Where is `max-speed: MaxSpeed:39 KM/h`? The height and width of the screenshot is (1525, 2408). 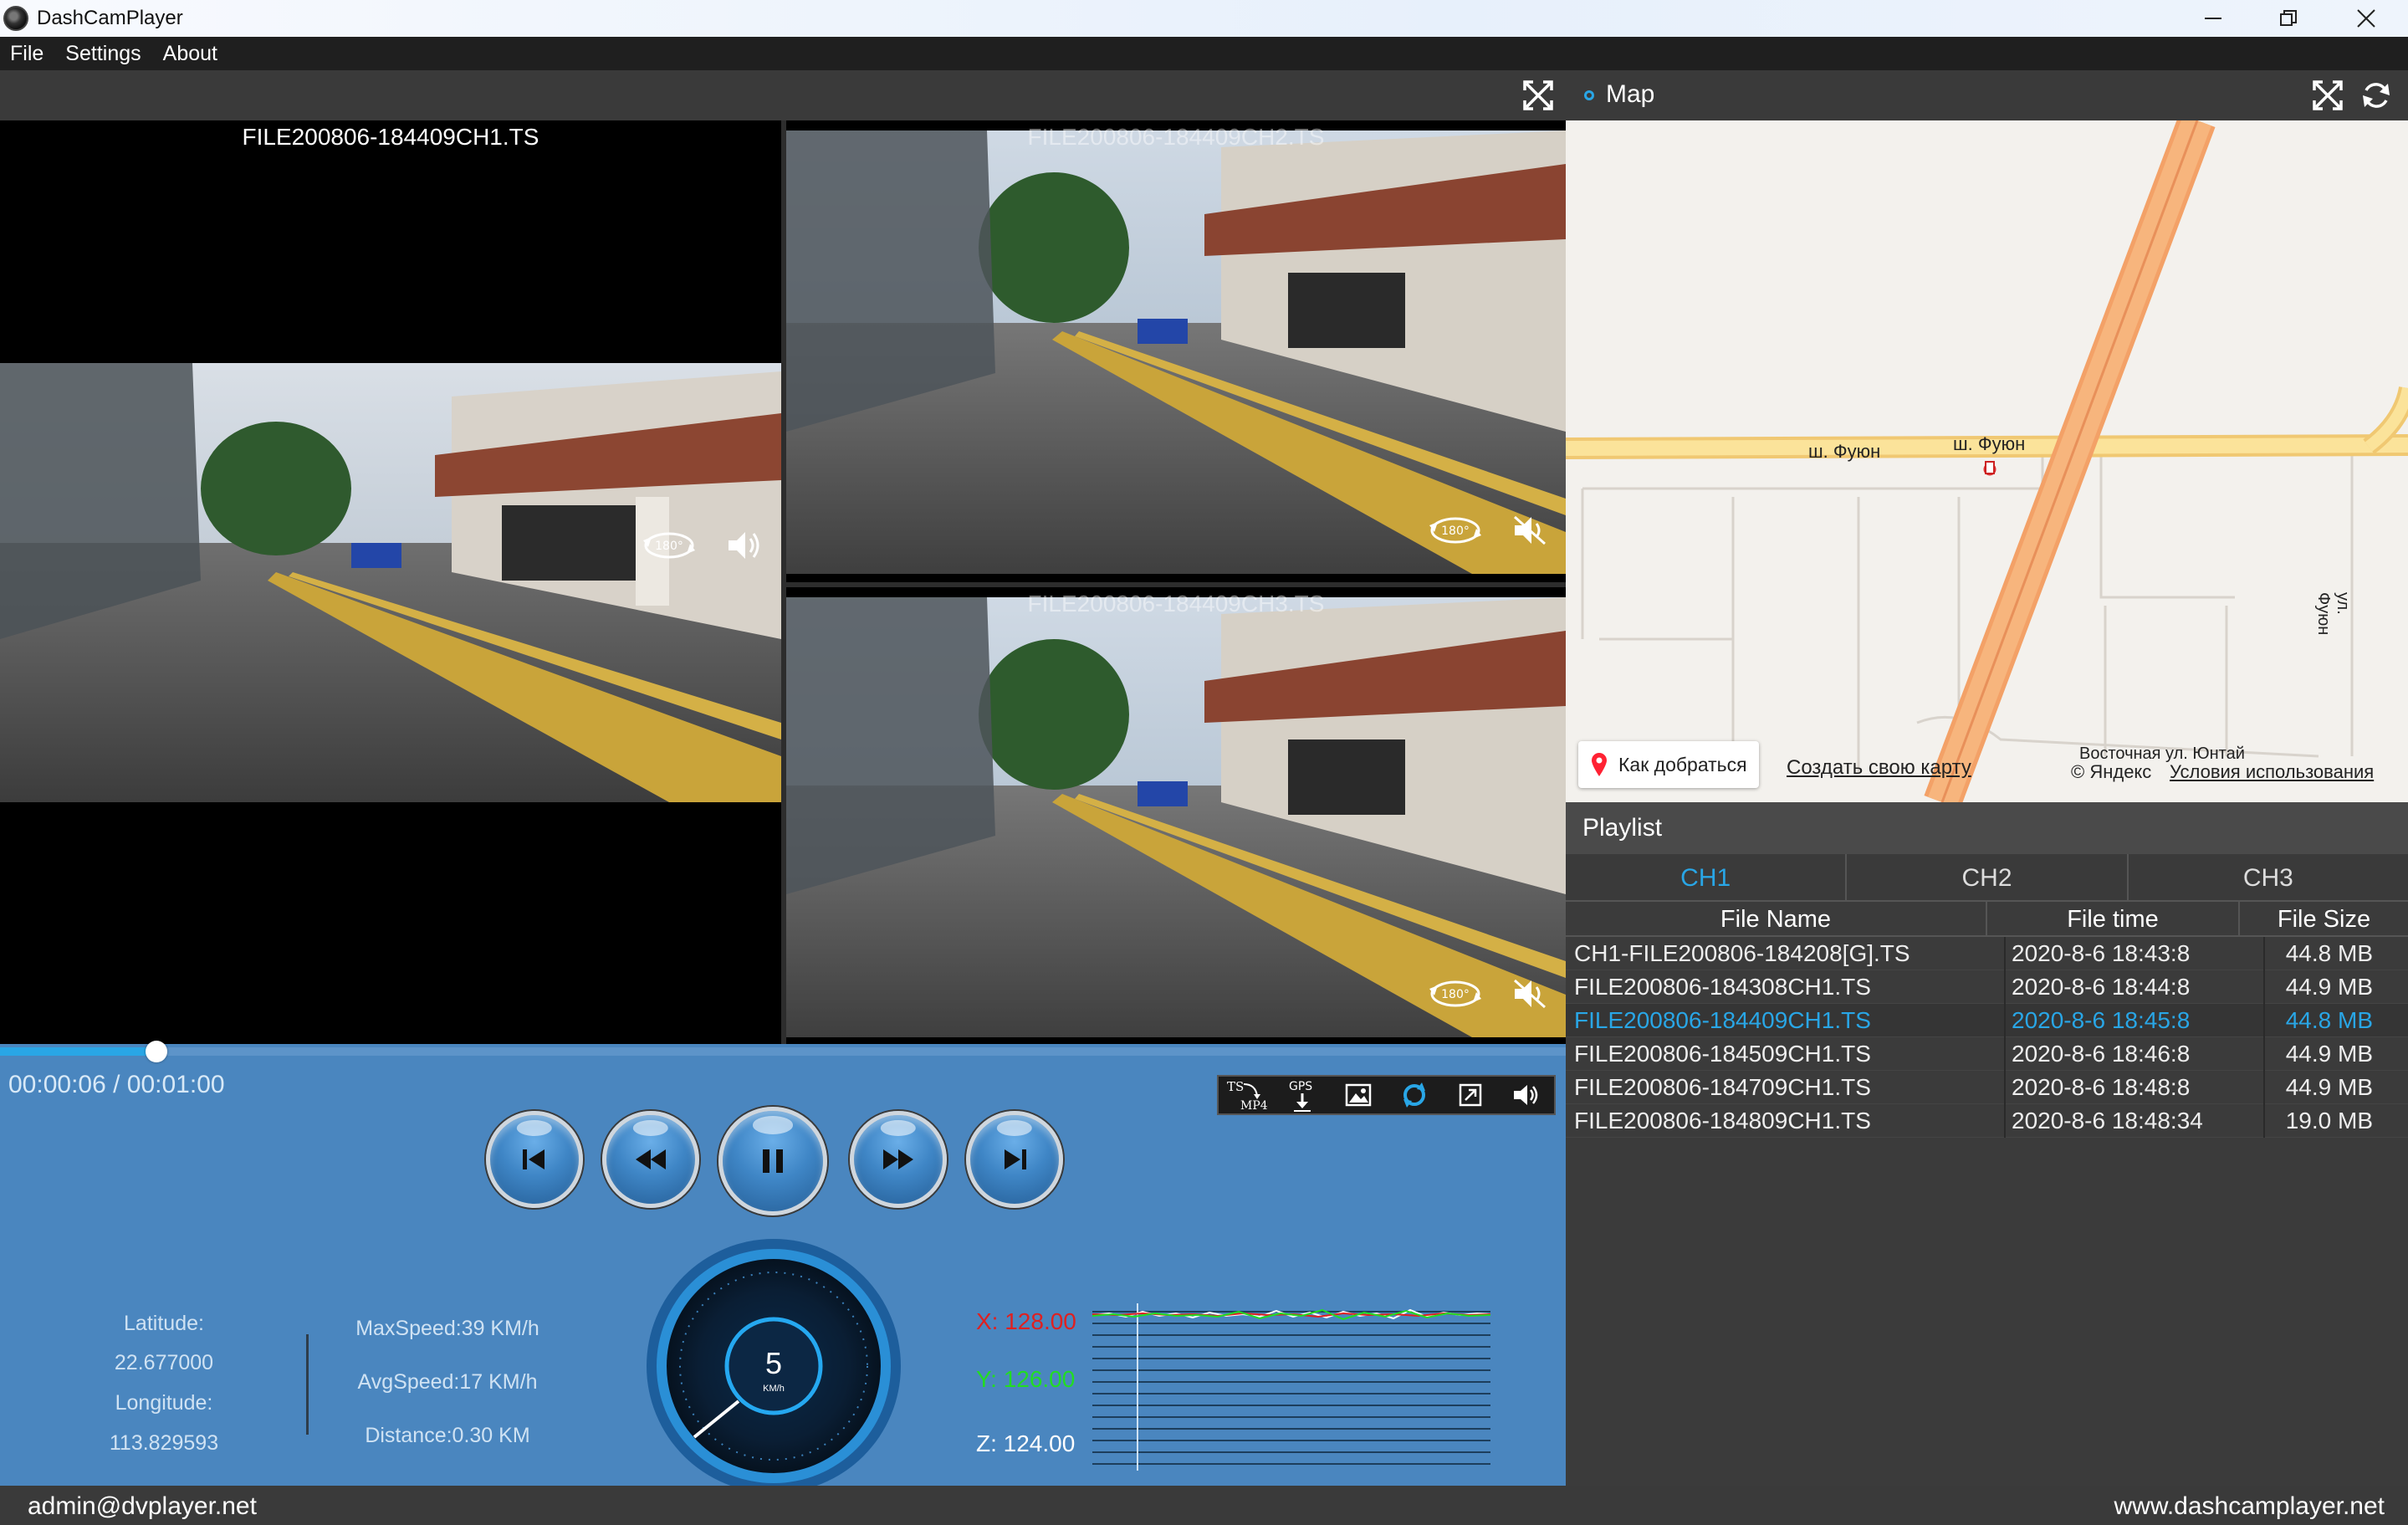 max-speed: MaxSpeed:39 KM/h is located at coordinates (447, 1329).